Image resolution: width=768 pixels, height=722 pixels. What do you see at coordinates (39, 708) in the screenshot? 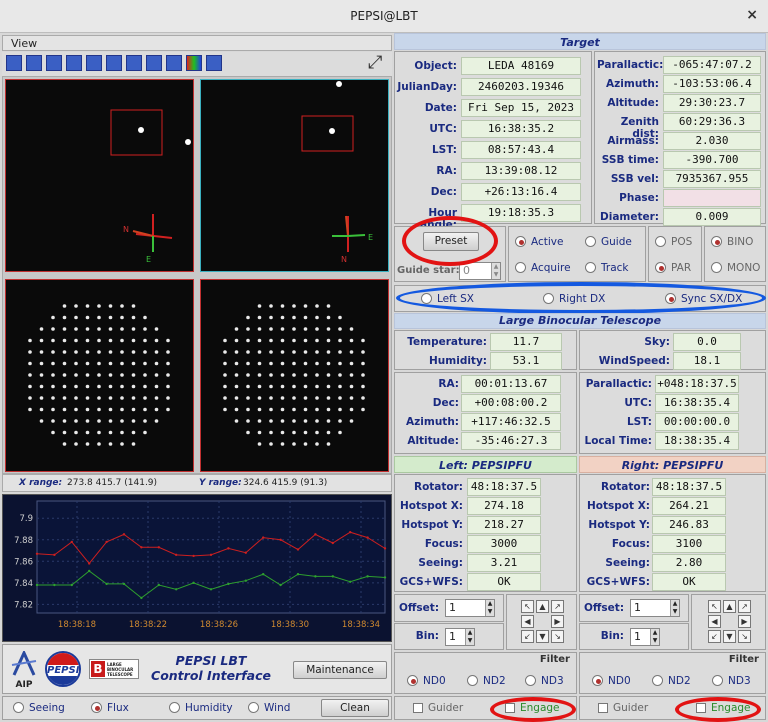
I see `radio-seeing: Seeing` at bounding box center [39, 708].